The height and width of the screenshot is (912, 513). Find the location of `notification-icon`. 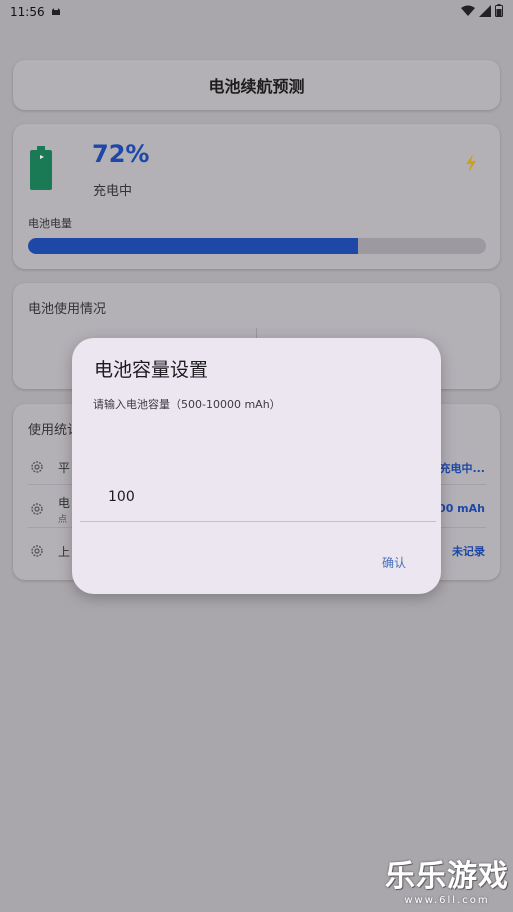

notification-icon is located at coordinates (56, 12).